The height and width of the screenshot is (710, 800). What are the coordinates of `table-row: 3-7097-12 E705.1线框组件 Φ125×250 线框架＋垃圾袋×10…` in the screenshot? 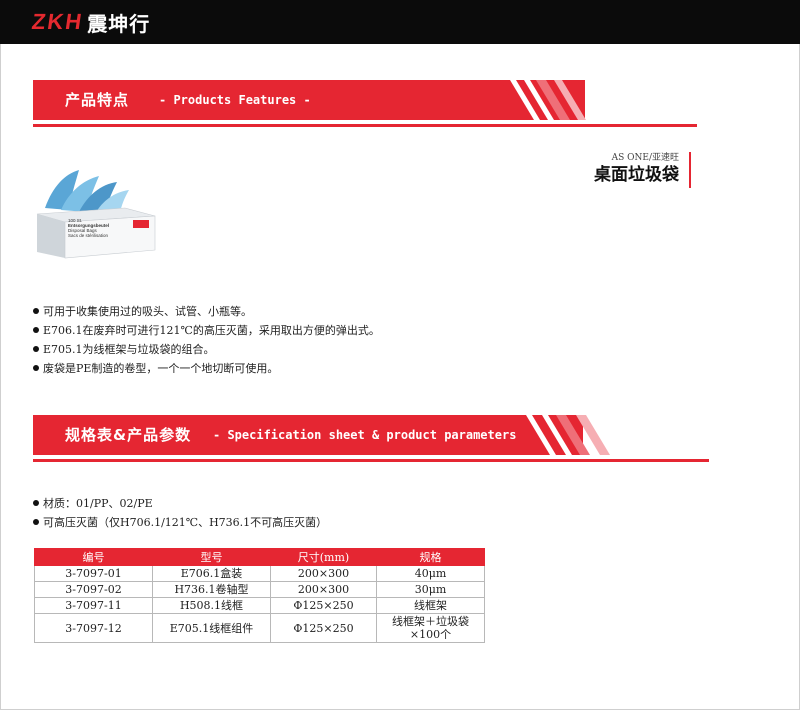 It's located at (259, 628).